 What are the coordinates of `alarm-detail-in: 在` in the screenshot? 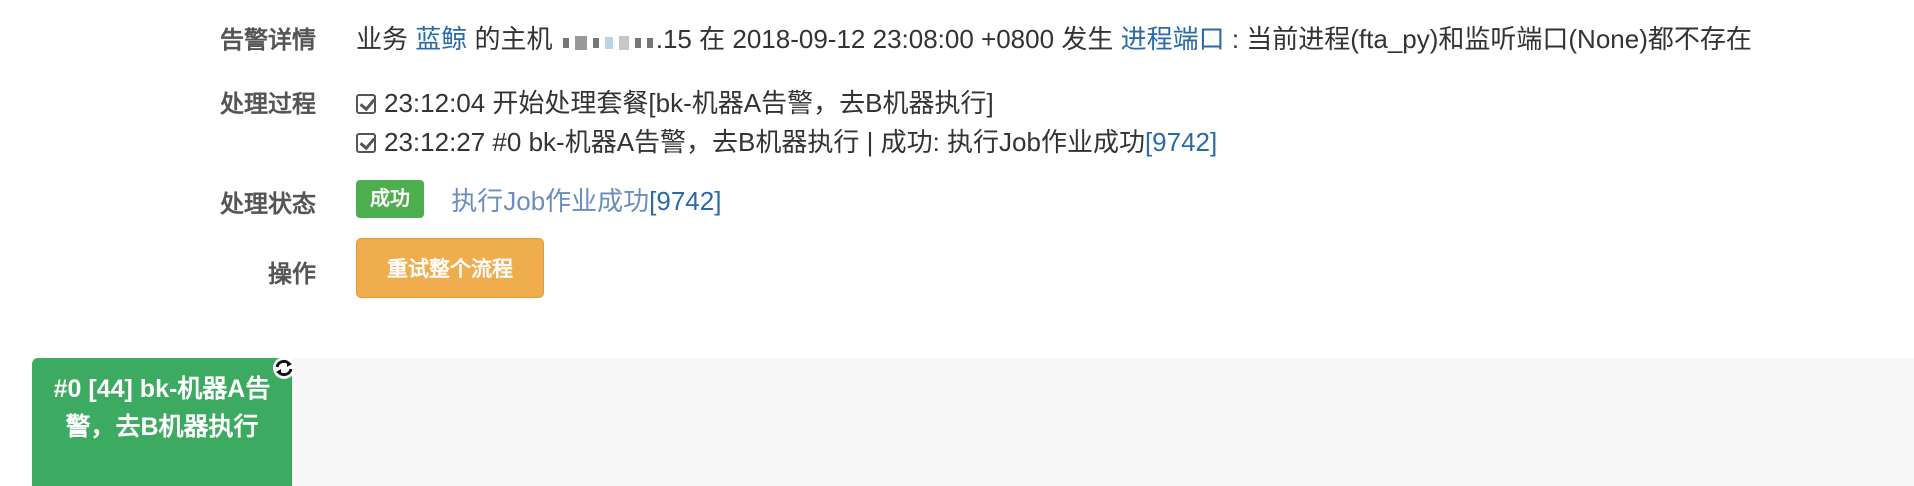 It's located at (712, 39).